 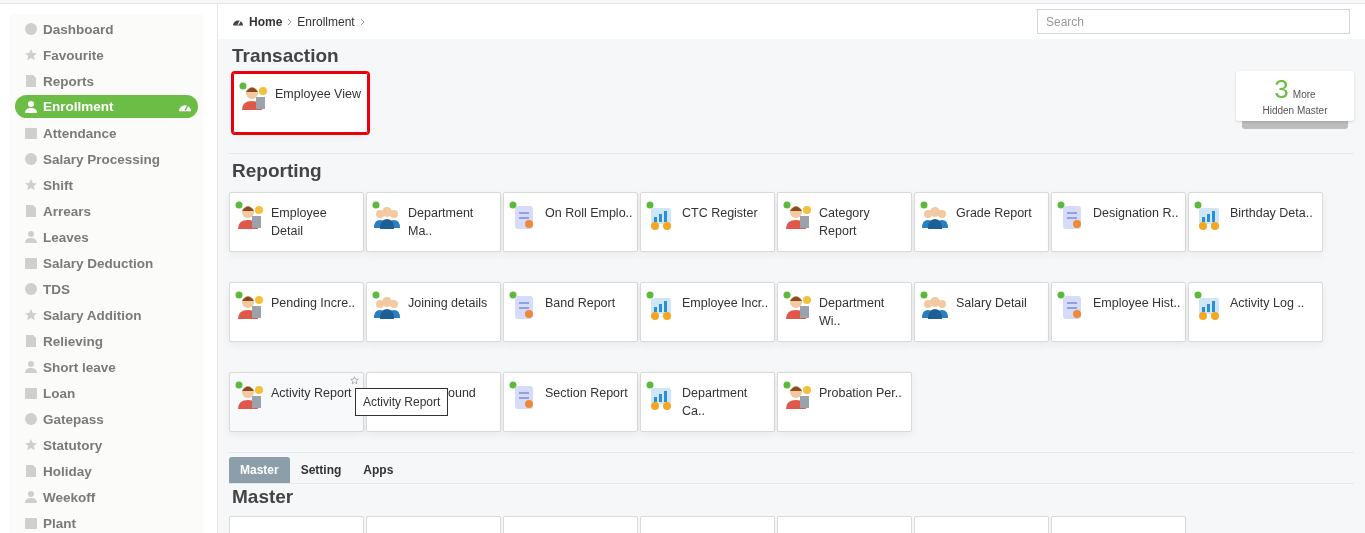 I want to click on card-label: Designation R.., so click(x=1136, y=213).